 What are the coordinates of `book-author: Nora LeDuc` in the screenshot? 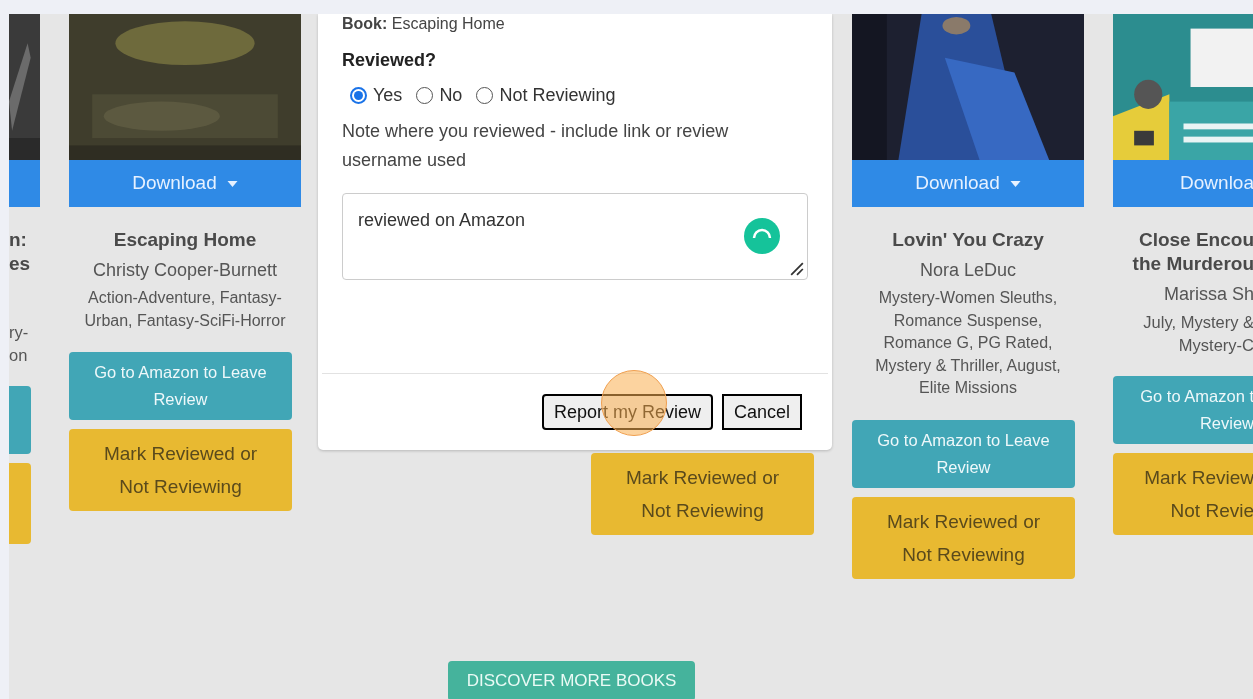 It's located at (967, 270).